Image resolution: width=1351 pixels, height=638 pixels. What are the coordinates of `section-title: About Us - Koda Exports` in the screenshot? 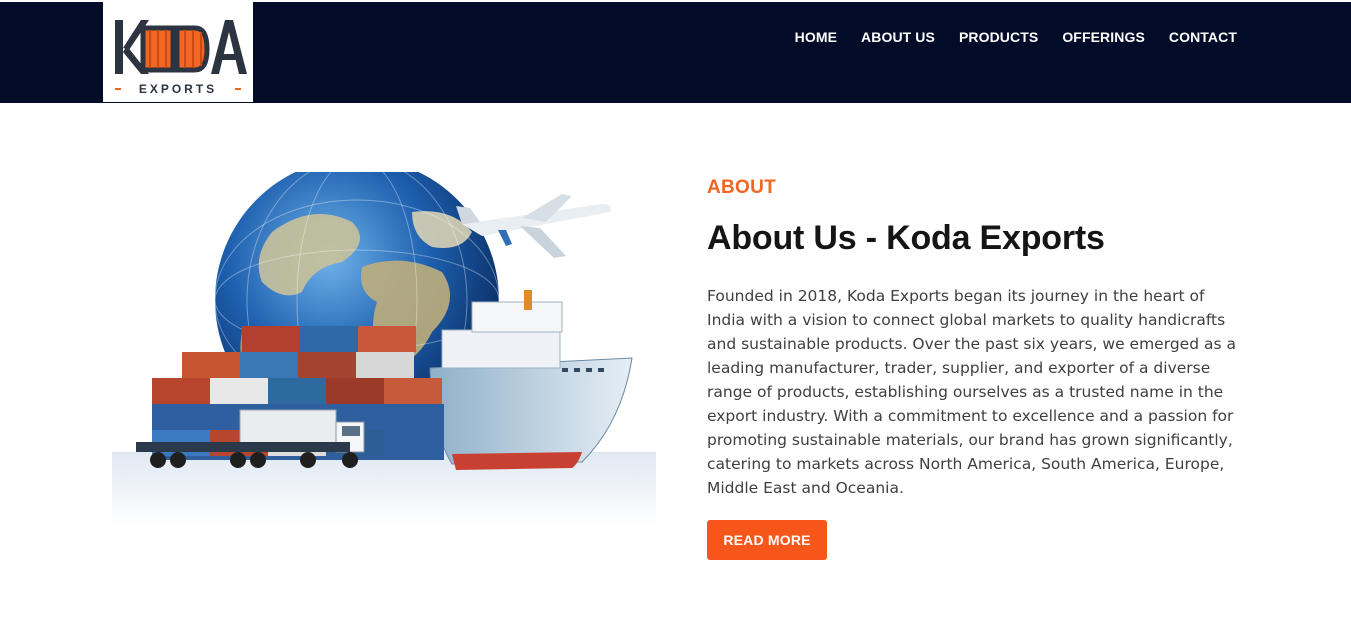 It's located at (906, 238).